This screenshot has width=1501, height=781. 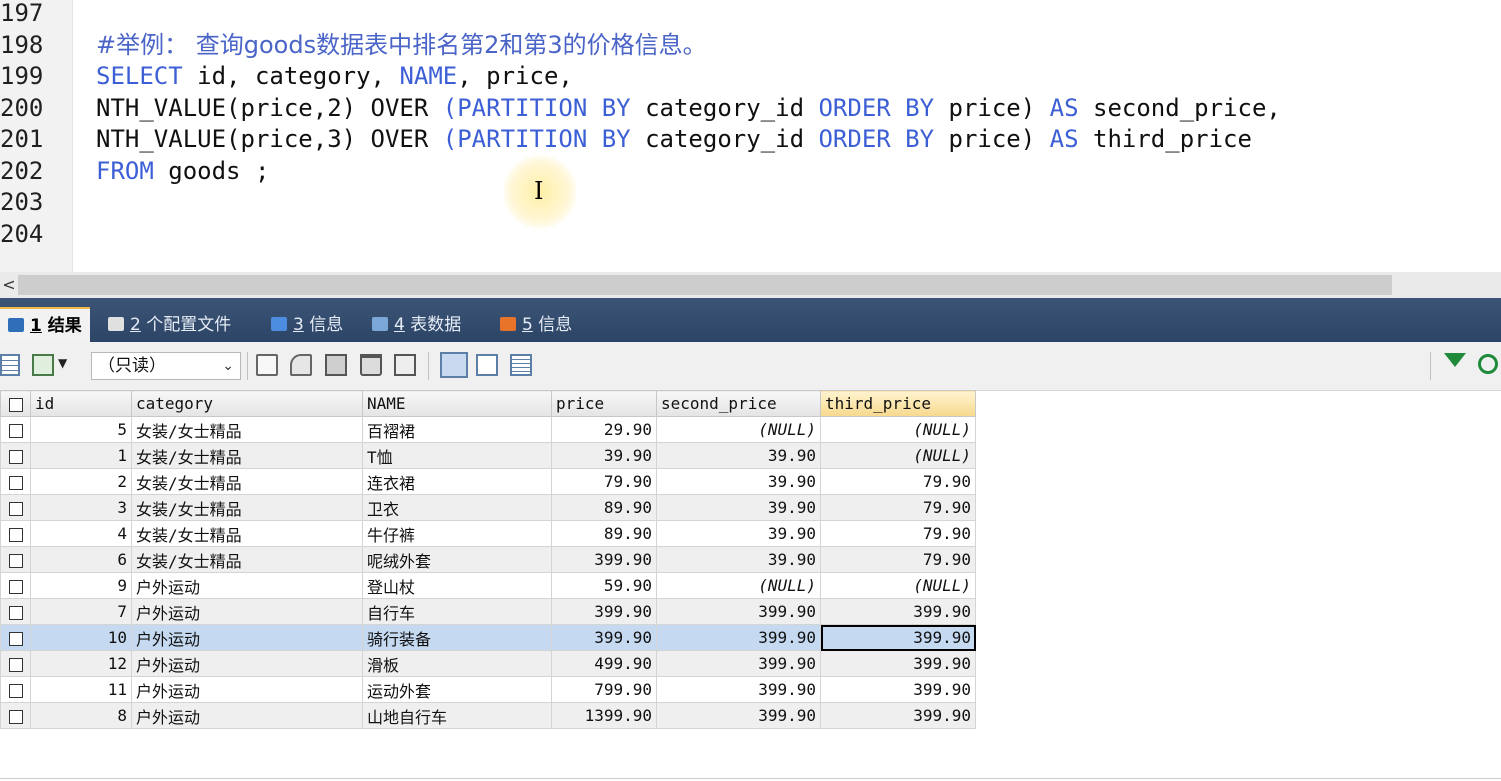 What do you see at coordinates (898, 403) in the screenshot?
I see `column-header-third_price: third_price` at bounding box center [898, 403].